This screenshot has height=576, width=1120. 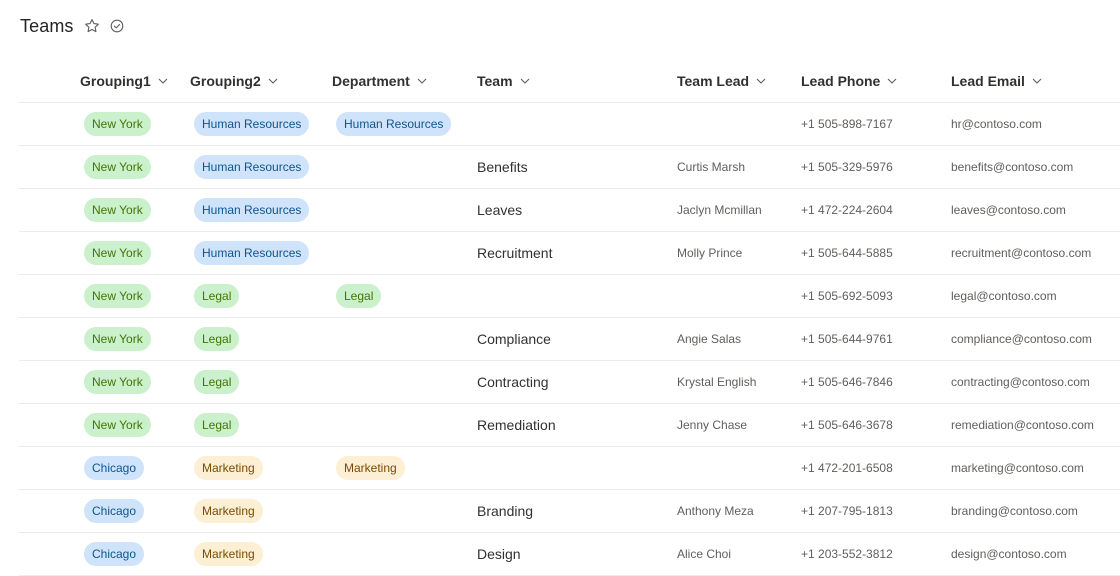 I want to click on grouping1-cell: Chicago, so click(x=114, y=554).